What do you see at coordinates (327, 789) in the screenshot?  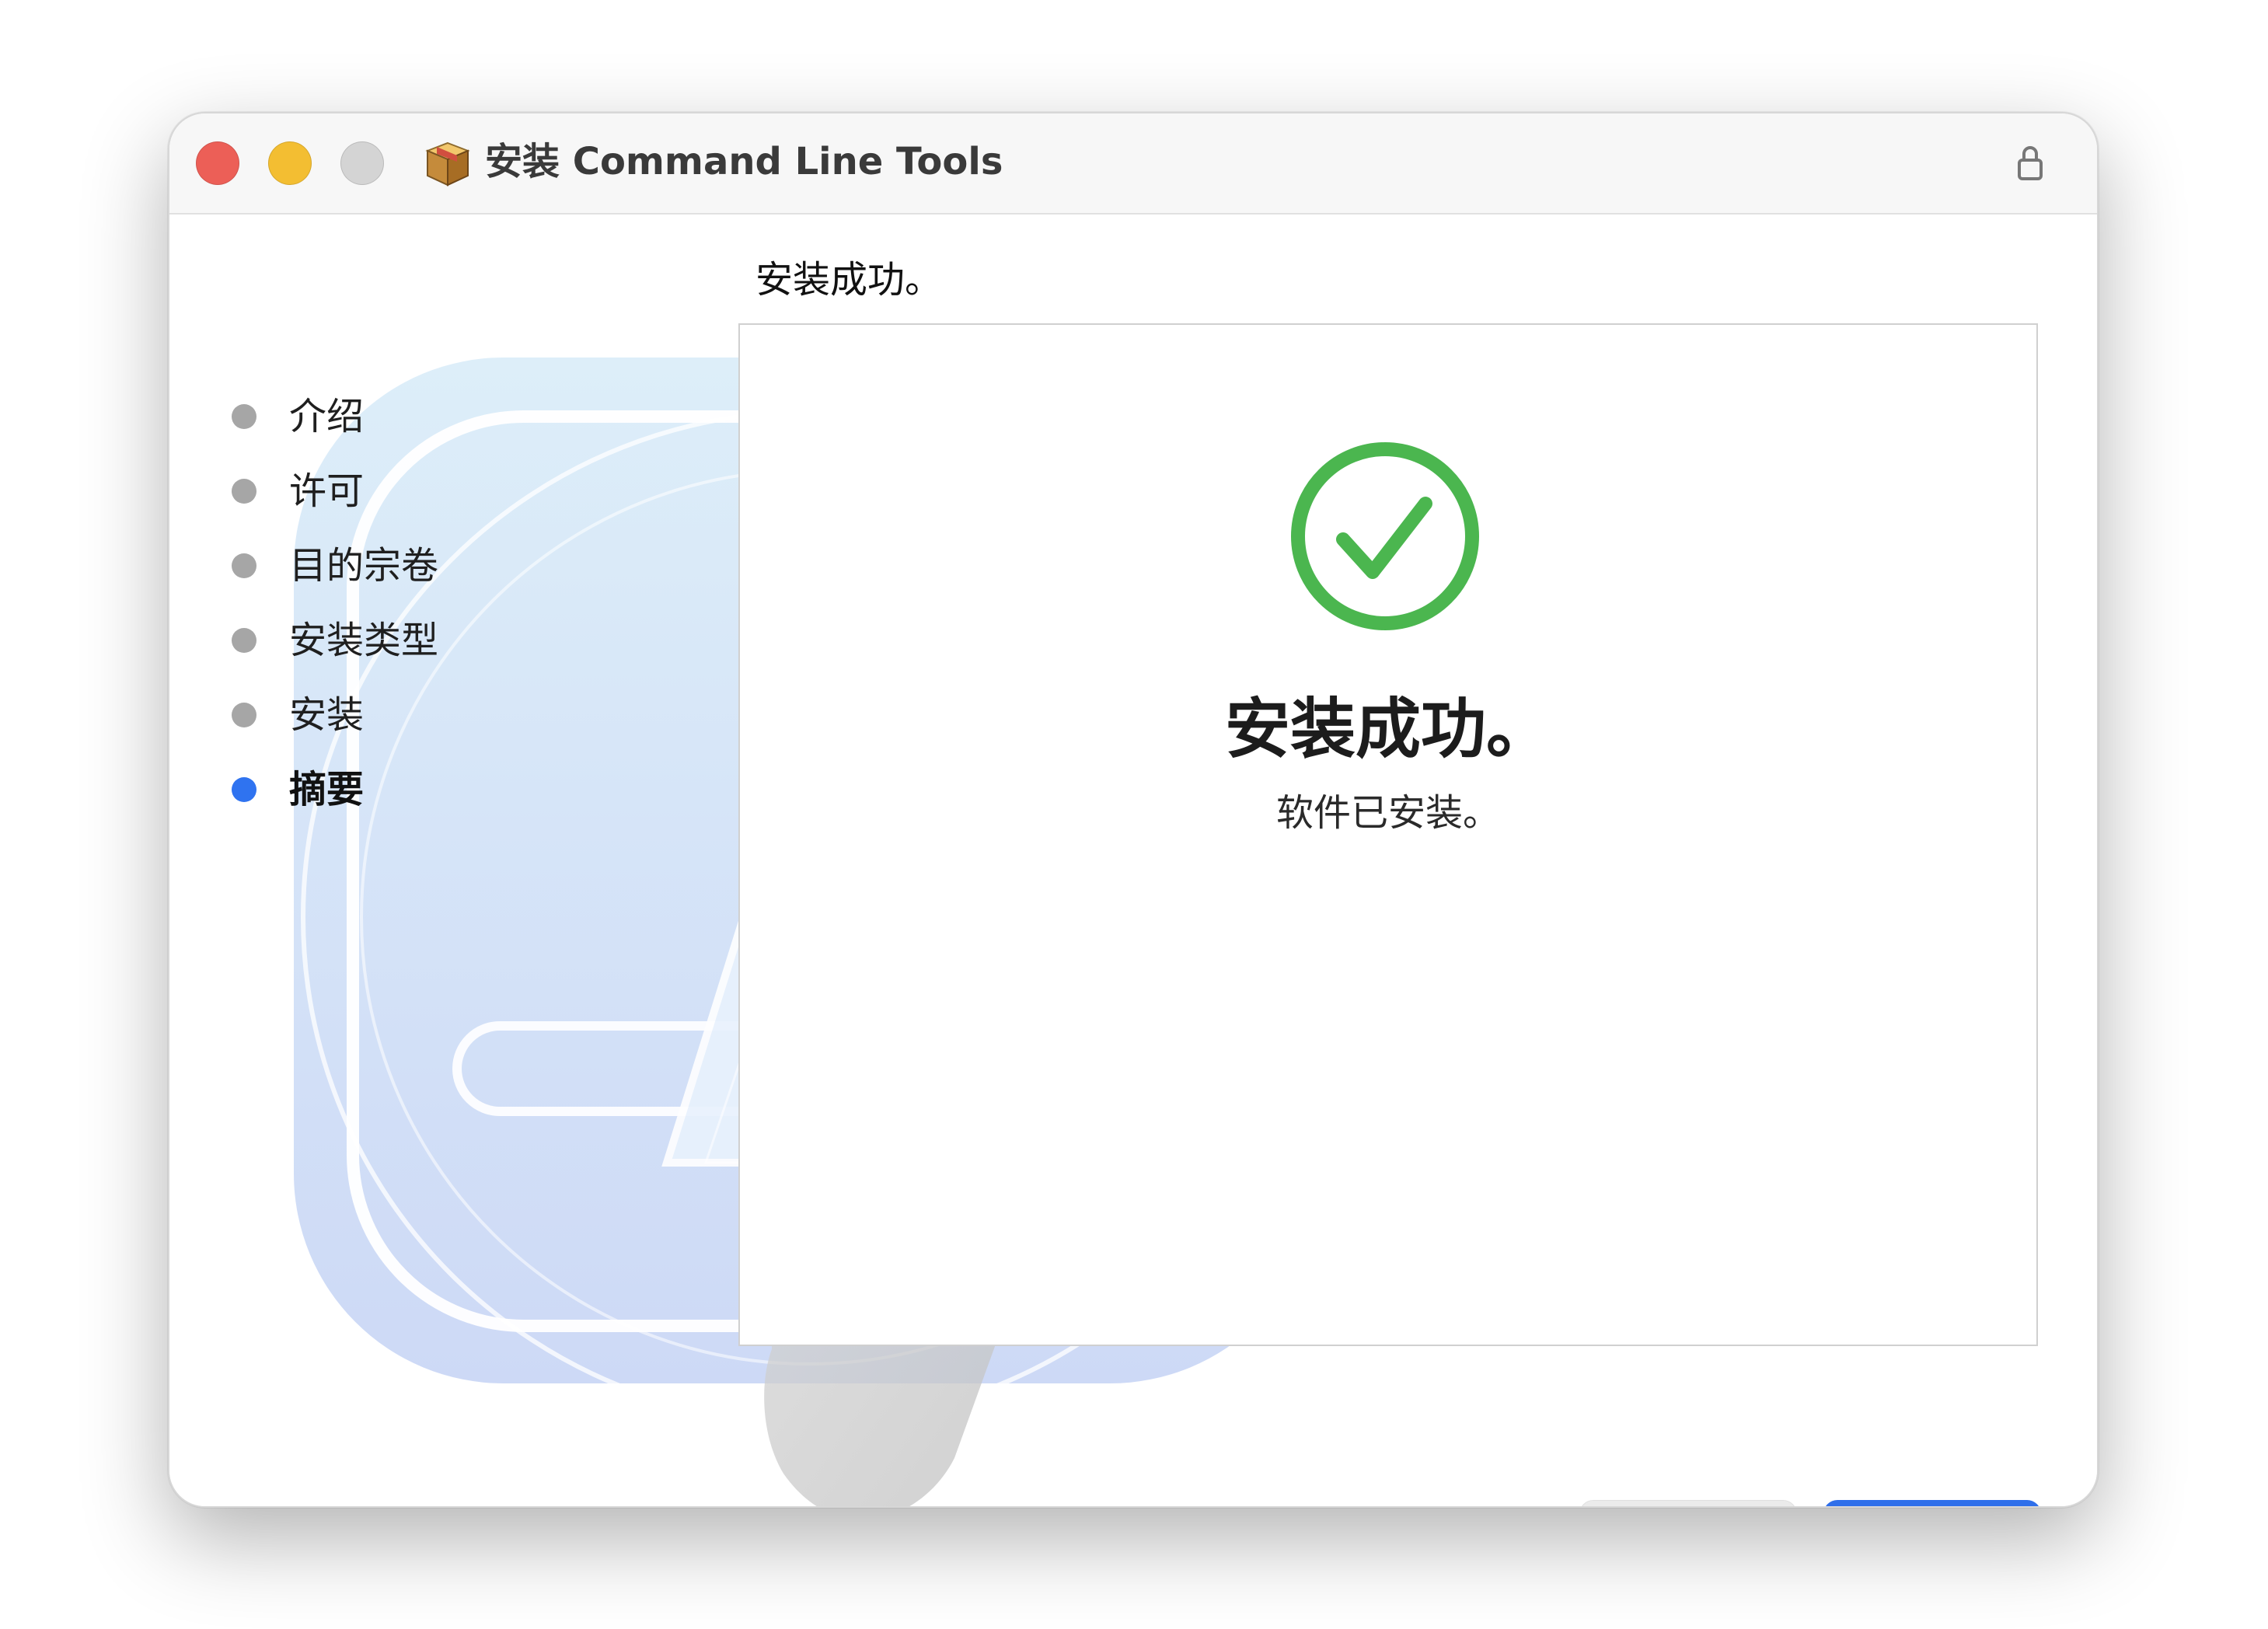 I see `step-label: 摘要` at bounding box center [327, 789].